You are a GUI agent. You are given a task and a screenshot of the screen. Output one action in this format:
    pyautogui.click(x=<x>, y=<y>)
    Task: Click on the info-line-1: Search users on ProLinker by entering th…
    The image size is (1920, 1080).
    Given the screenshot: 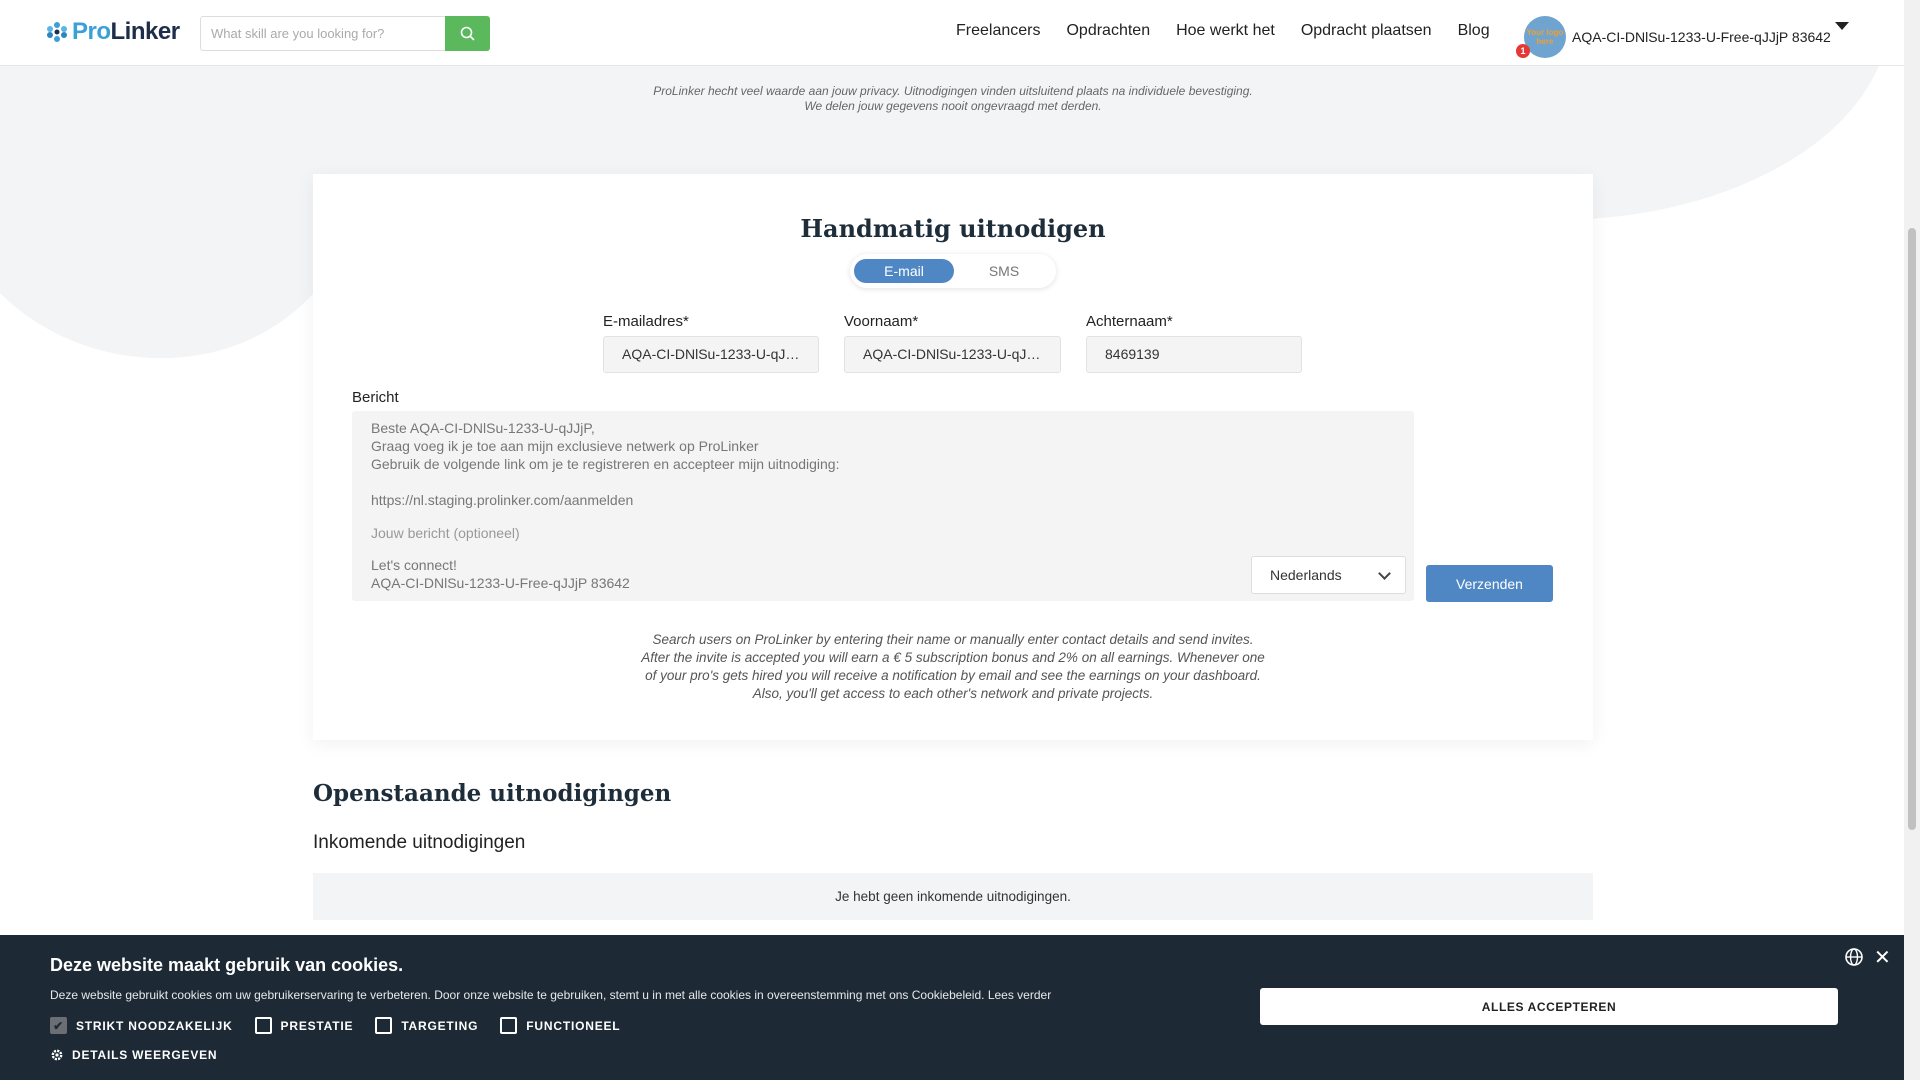 What is the action you would take?
    pyautogui.click(x=953, y=639)
    